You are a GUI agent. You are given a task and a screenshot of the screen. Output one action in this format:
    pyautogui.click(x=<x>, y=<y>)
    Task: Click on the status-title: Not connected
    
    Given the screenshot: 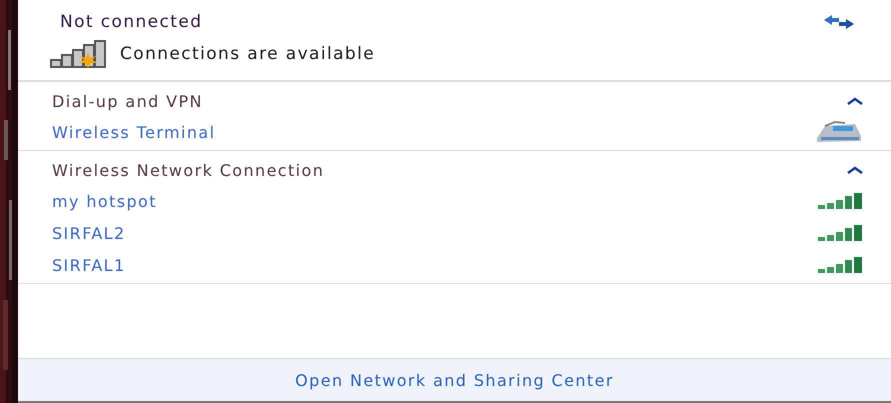 What is the action you would take?
    pyautogui.click(x=131, y=22)
    